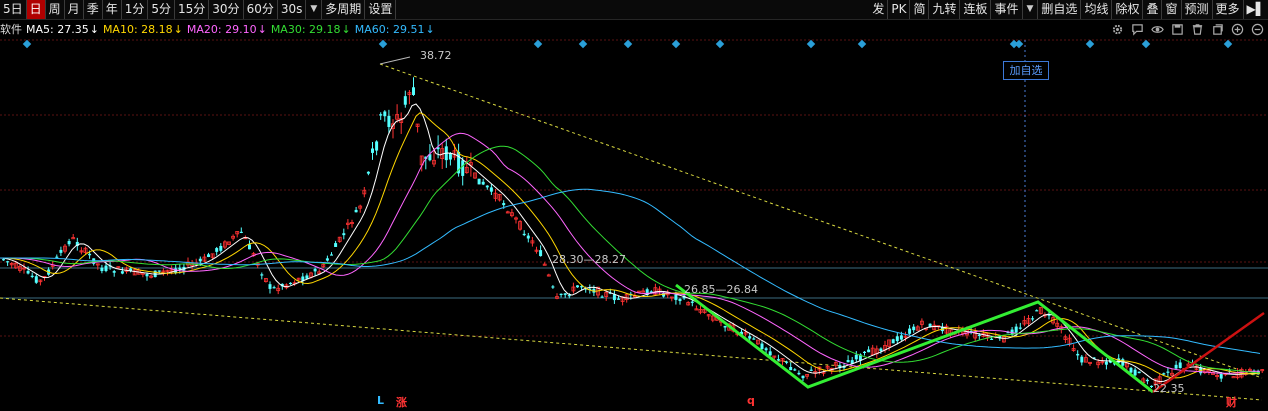  Describe the element at coordinates (1031, 9) in the screenshot. I see `events-dropdown-icon: ▼` at that location.